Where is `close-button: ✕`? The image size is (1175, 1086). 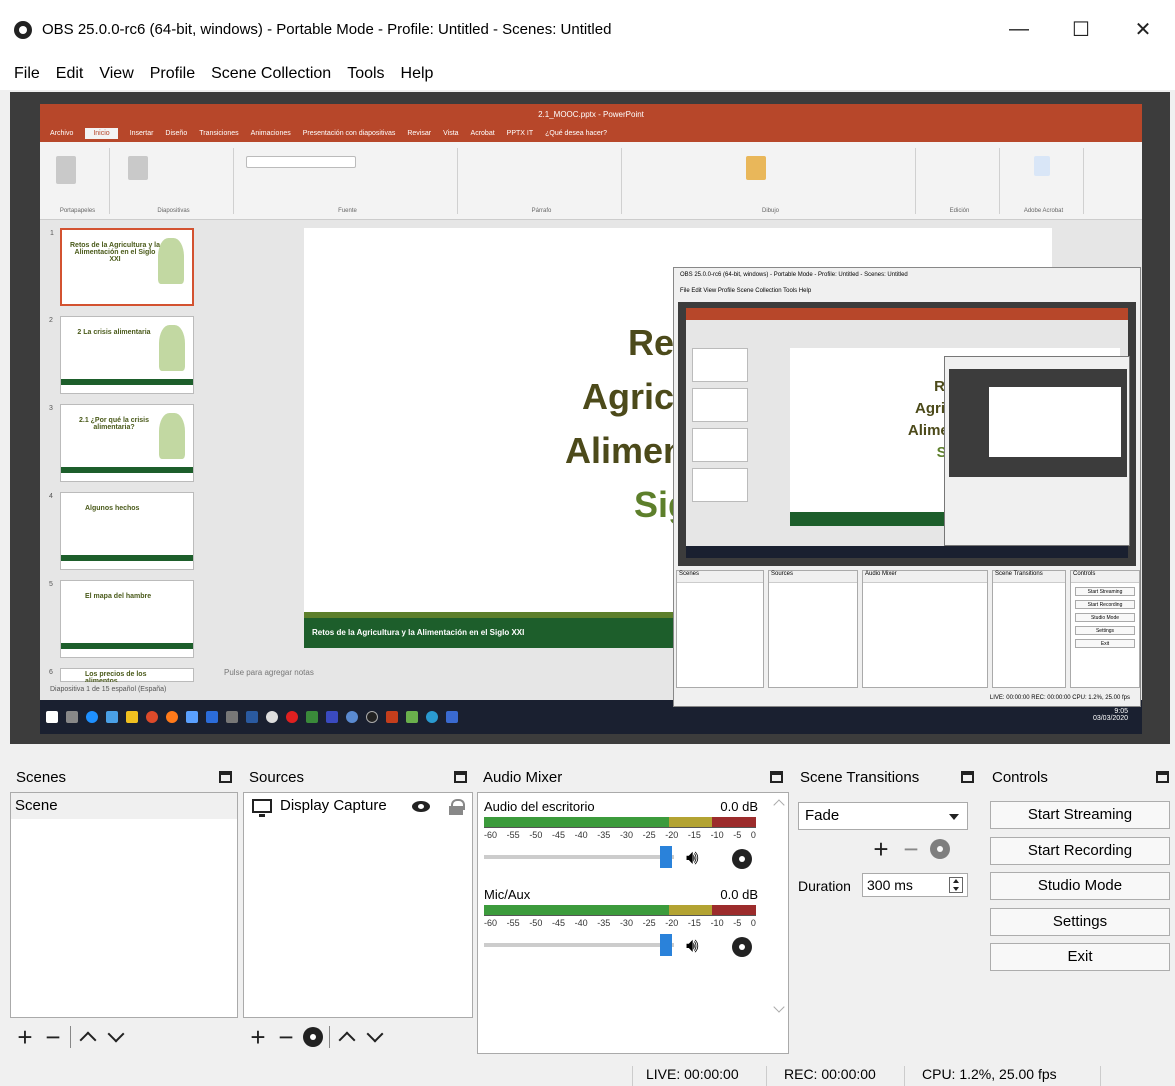
close-button: ✕ is located at coordinates (1143, 29).